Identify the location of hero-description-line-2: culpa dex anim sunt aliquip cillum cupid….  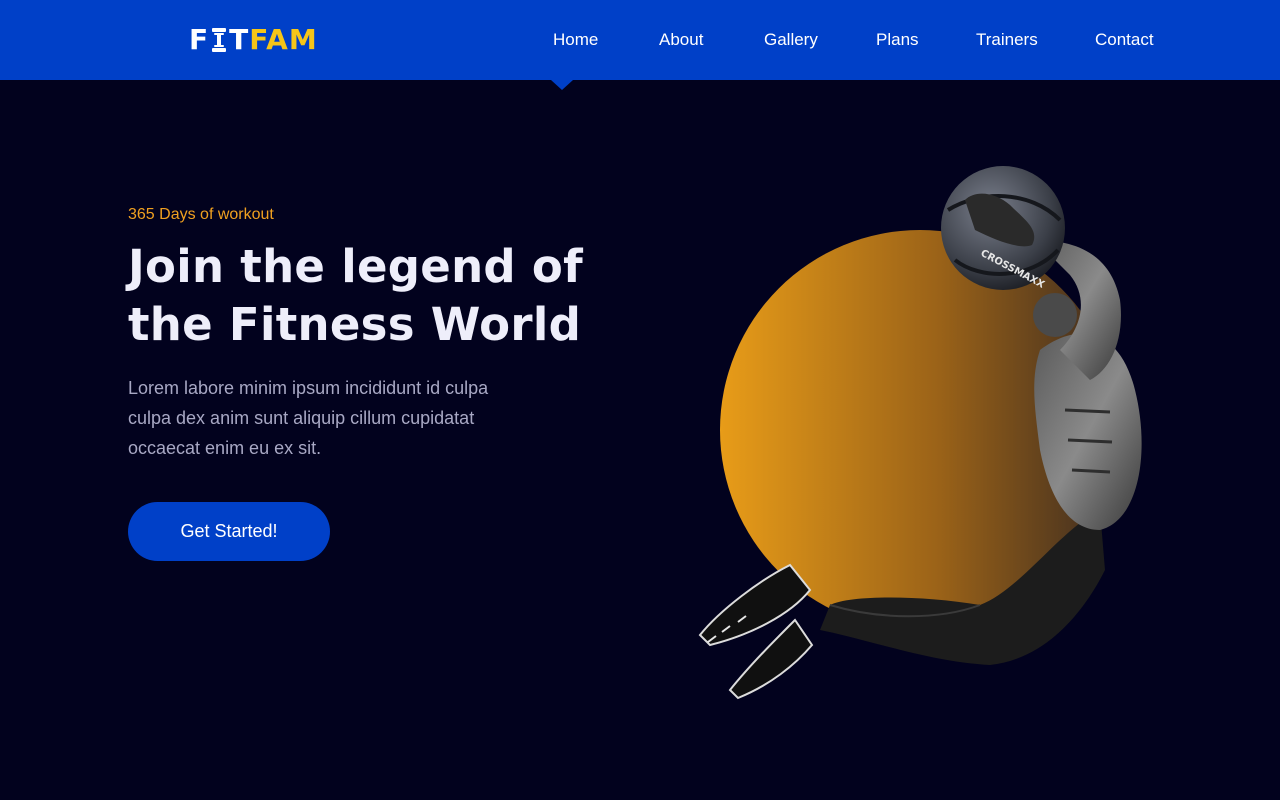
(301, 418).